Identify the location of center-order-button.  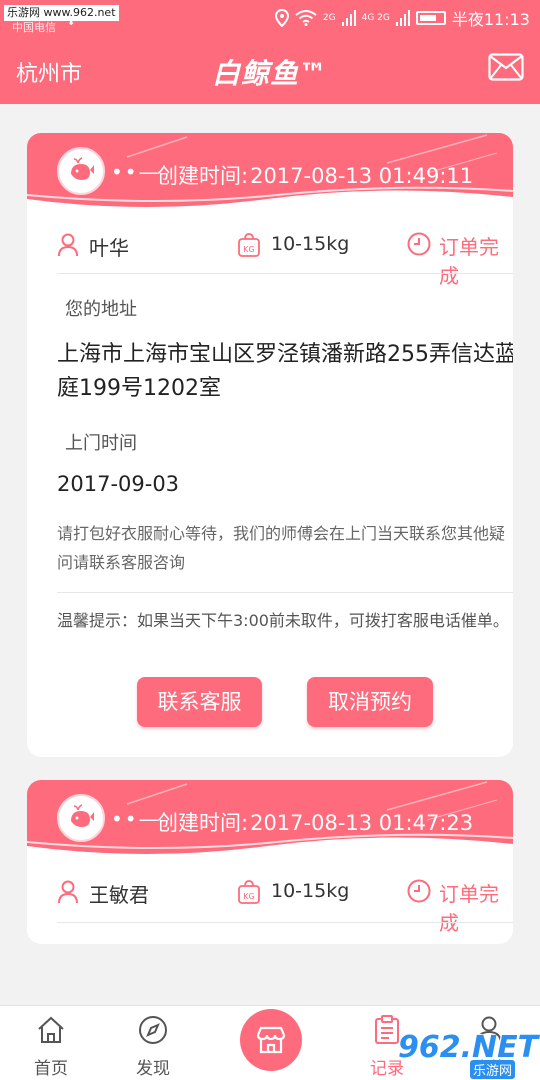
(271, 1040).